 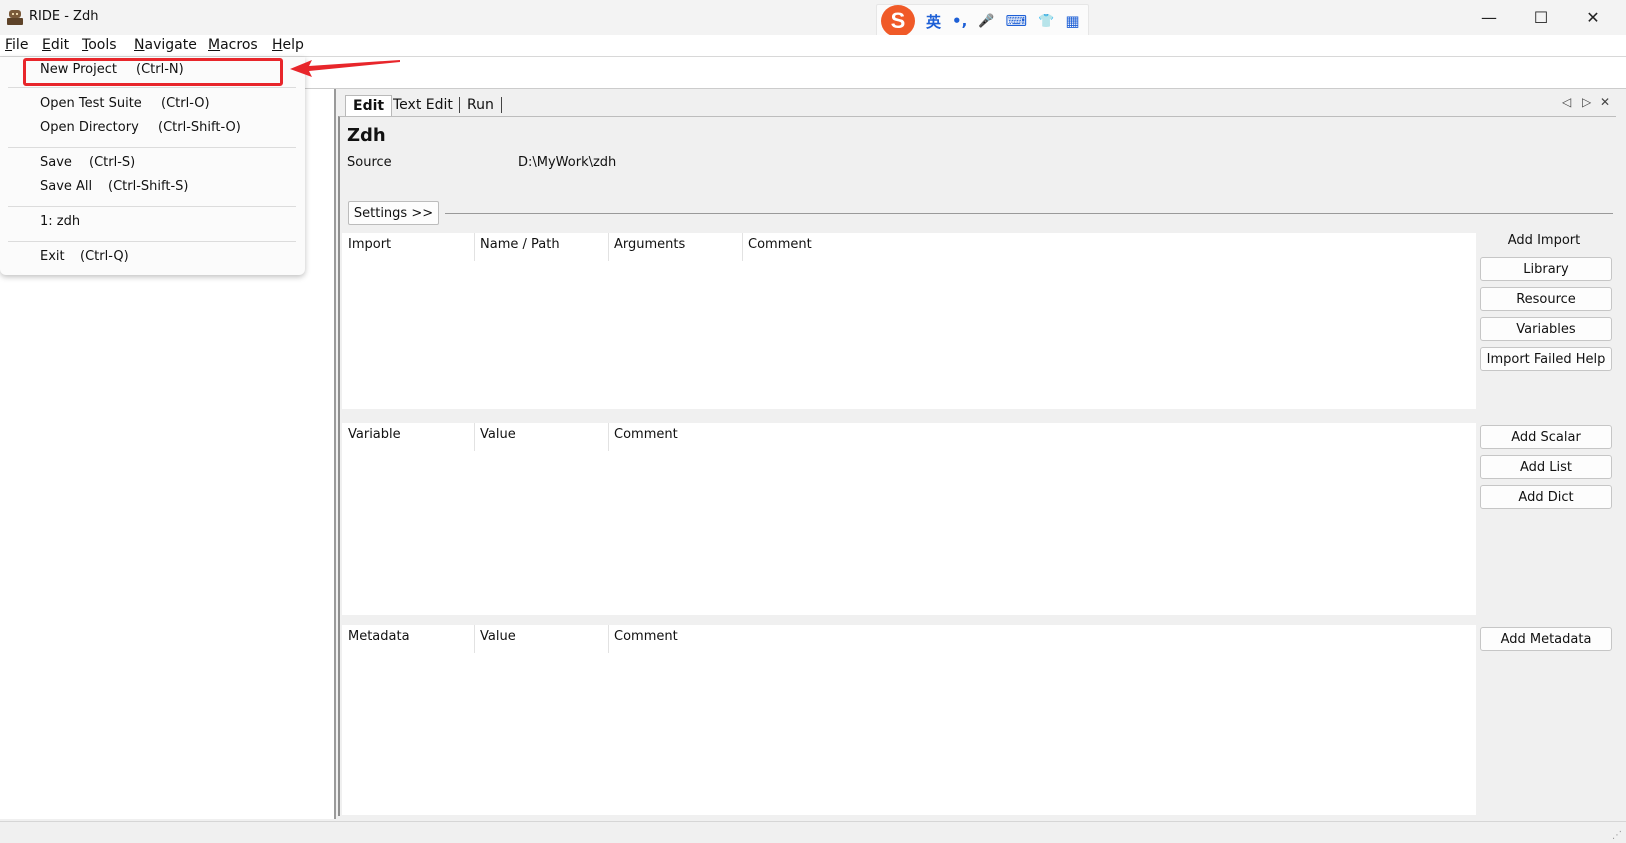 What do you see at coordinates (99, 45) in the screenshot?
I see `menu-tools: Tools` at bounding box center [99, 45].